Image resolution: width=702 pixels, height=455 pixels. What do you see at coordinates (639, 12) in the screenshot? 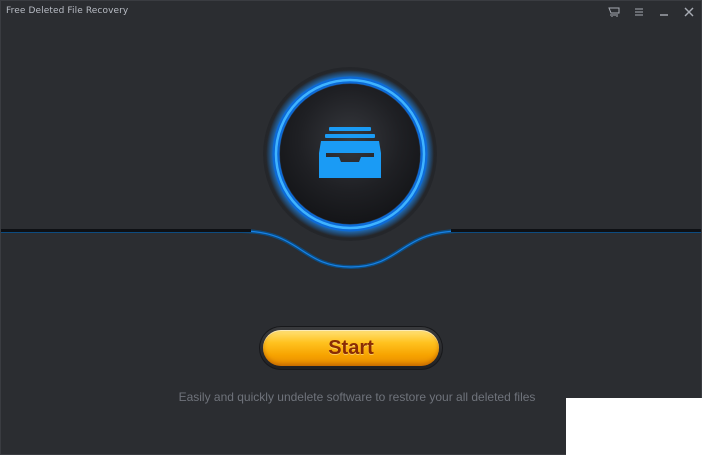
I see `menu-icon` at bounding box center [639, 12].